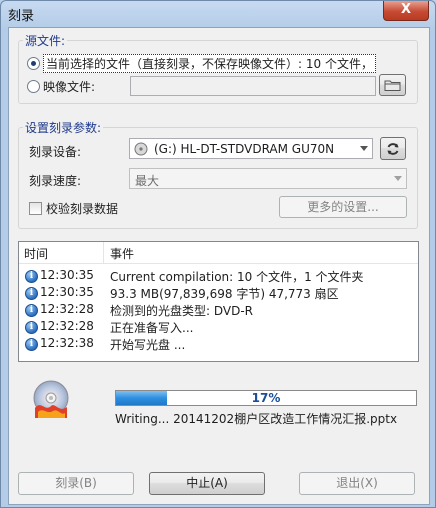  I want to click on device-value: (G:) HL-DT-STDVDRAM GU70N, so click(244, 149).